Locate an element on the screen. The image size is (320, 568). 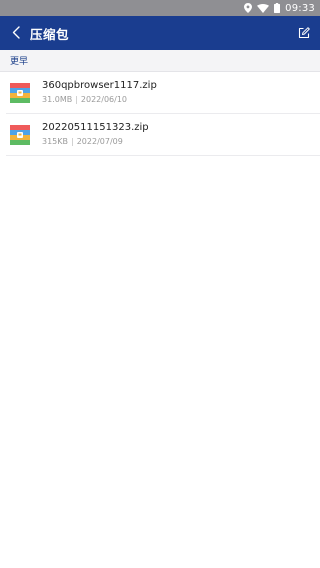
page-title: 压缩包 is located at coordinates (50, 34).